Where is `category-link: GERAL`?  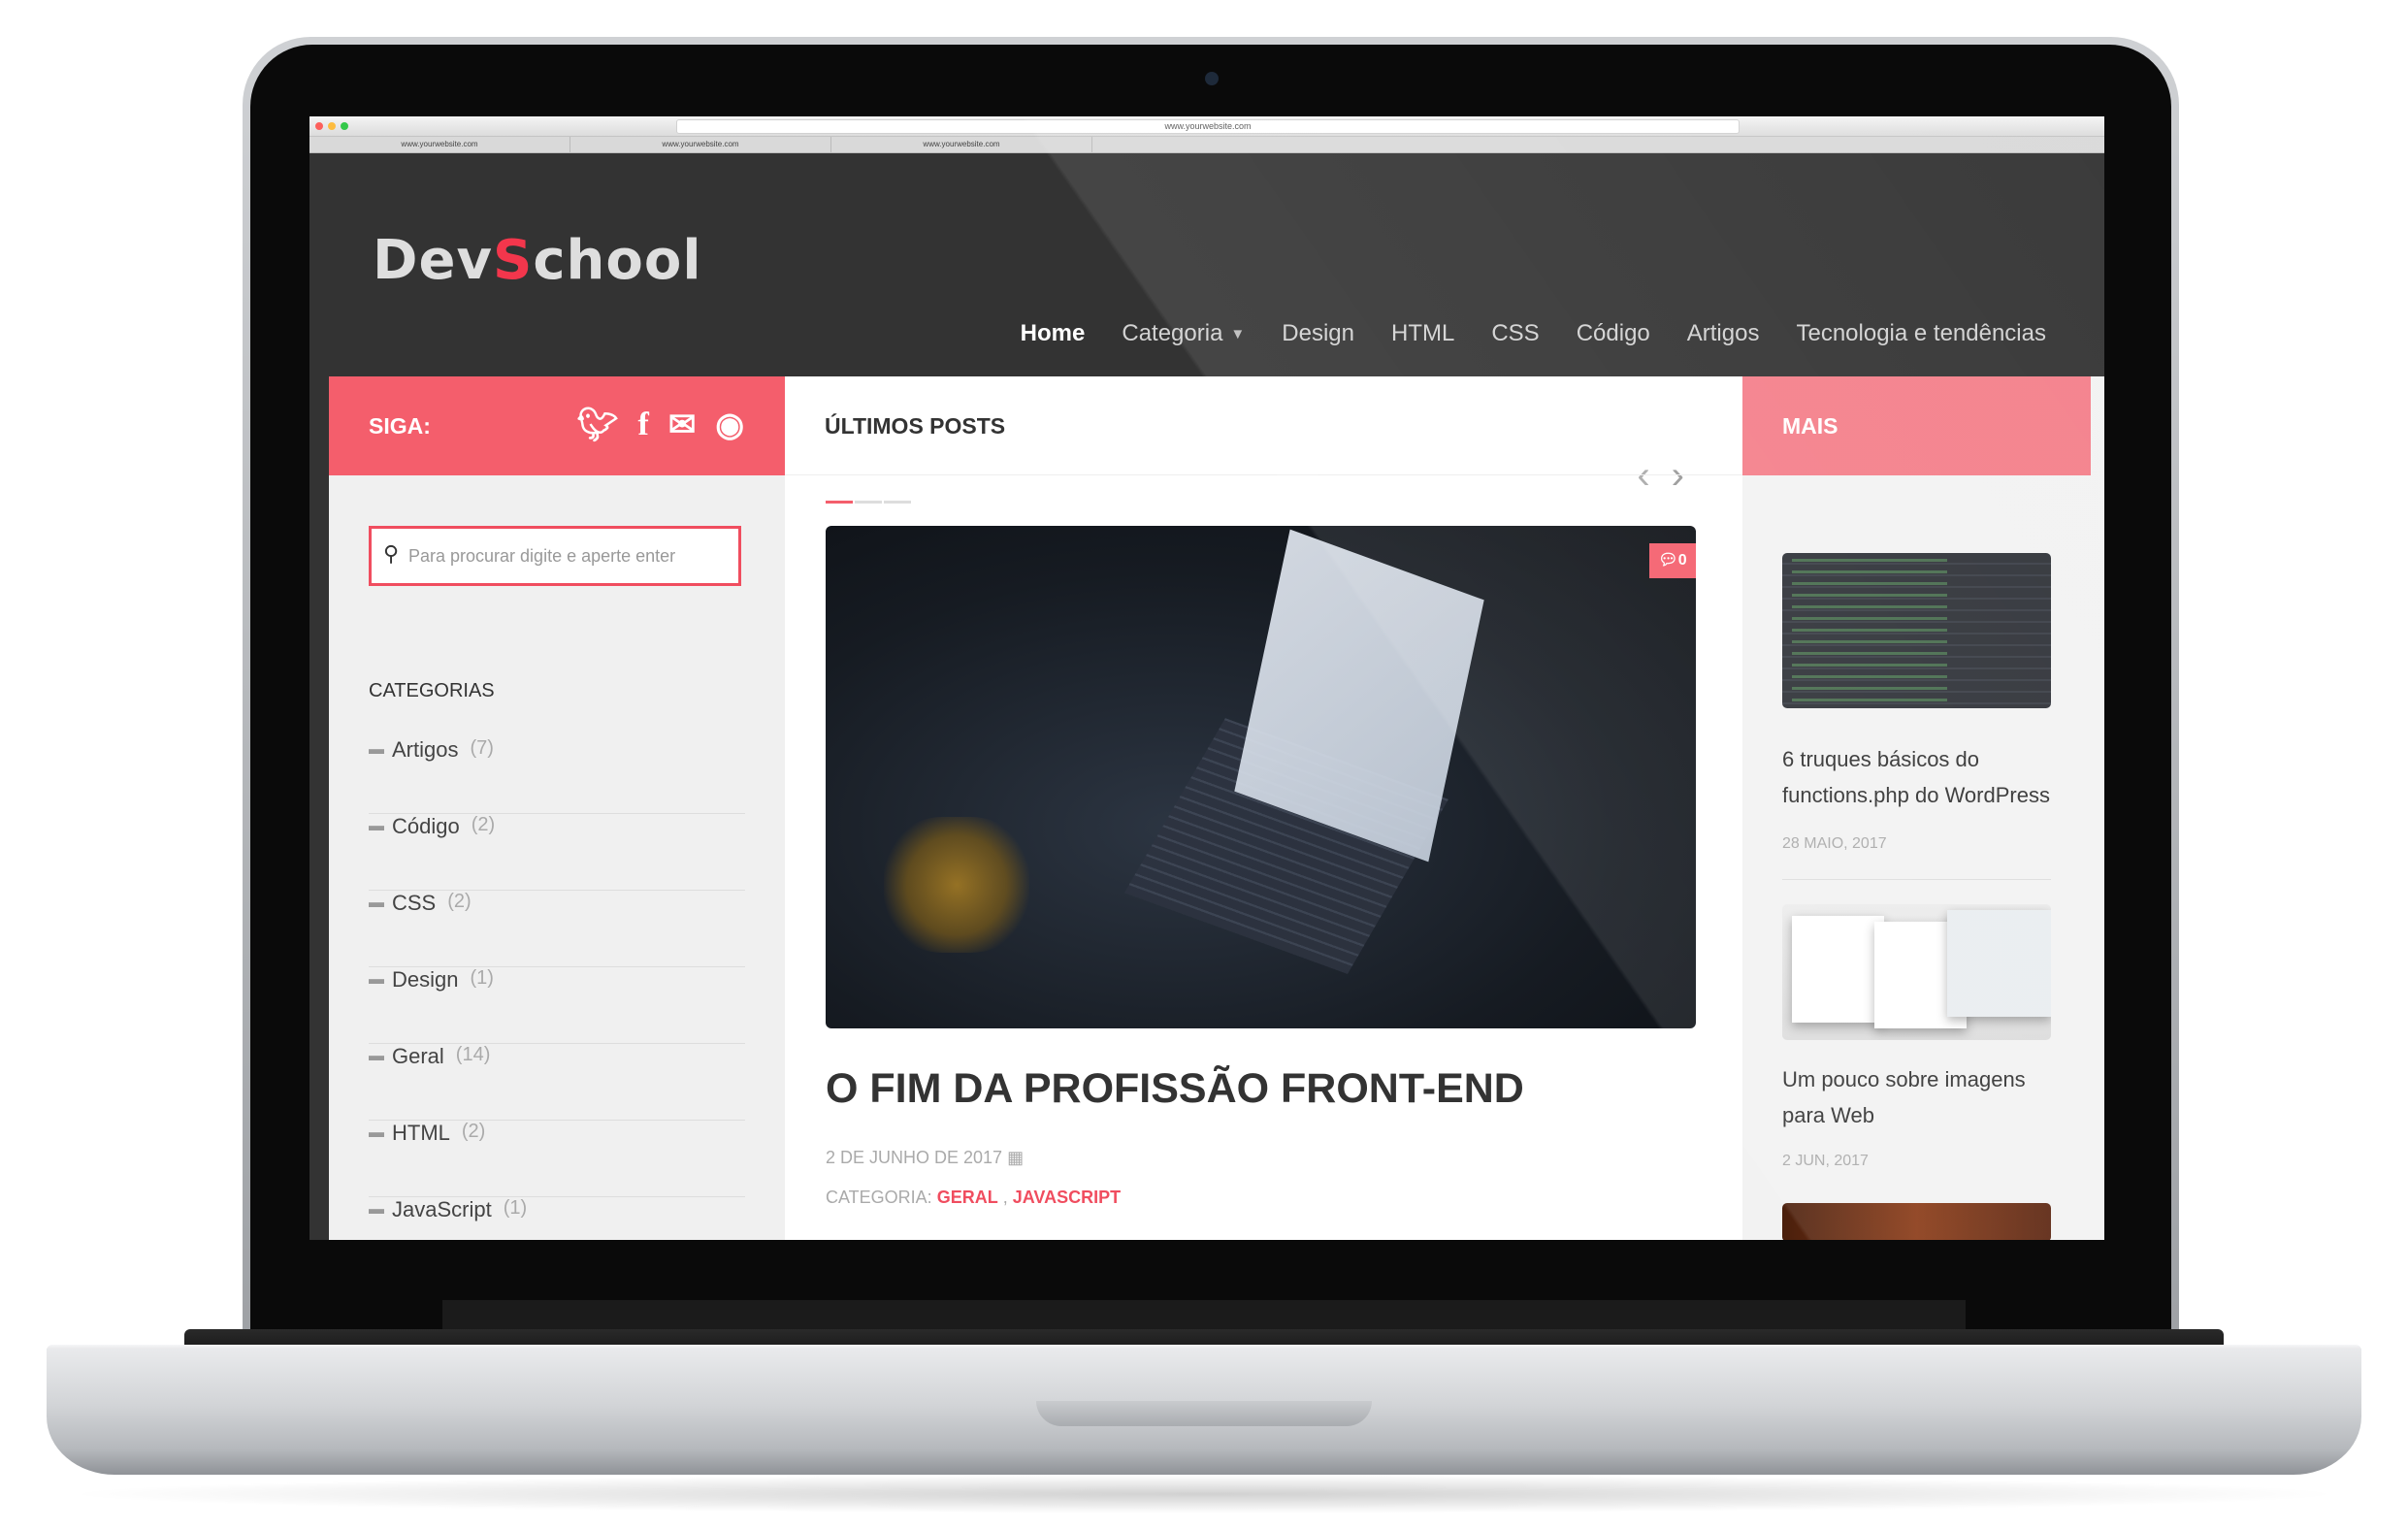
category-link: GERAL is located at coordinates (967, 1197).